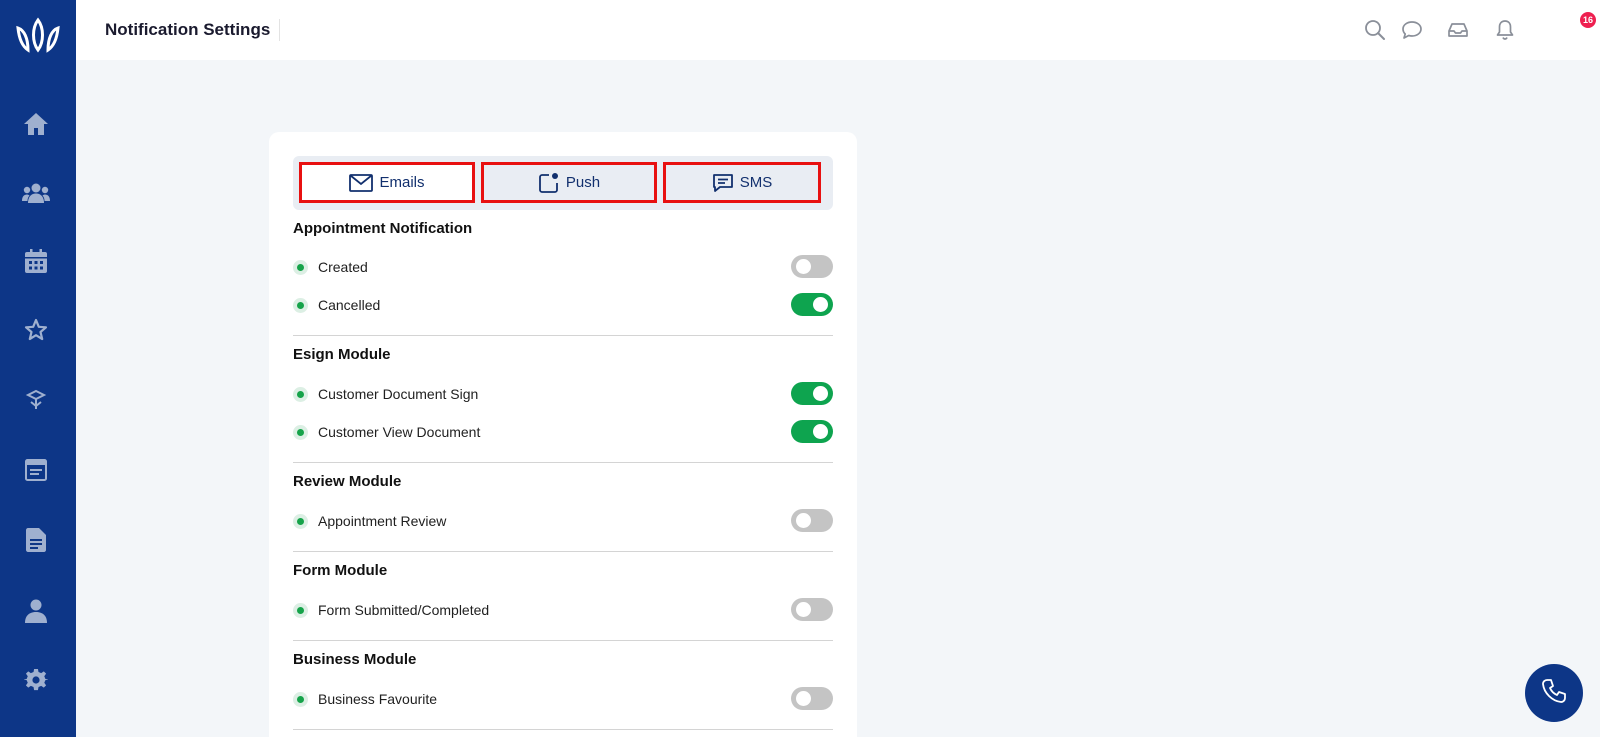 This screenshot has height=737, width=1600. Describe the element at coordinates (343, 267) in the screenshot. I see `setting-label: Created` at that location.